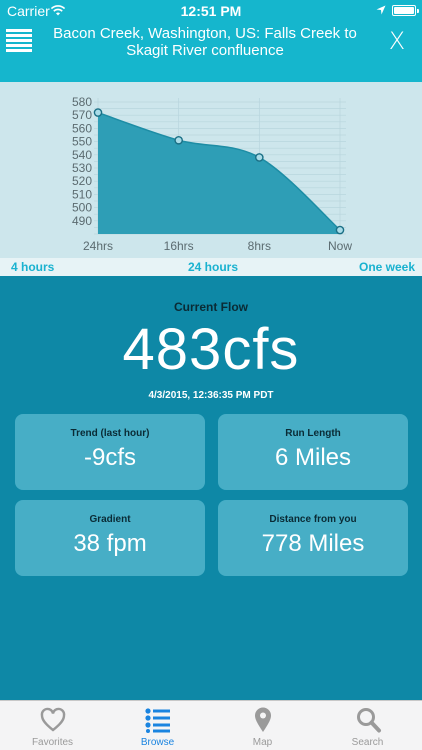 This screenshot has height=750, width=422. Describe the element at coordinates (397, 41) in the screenshot. I see `close-button: X` at that location.